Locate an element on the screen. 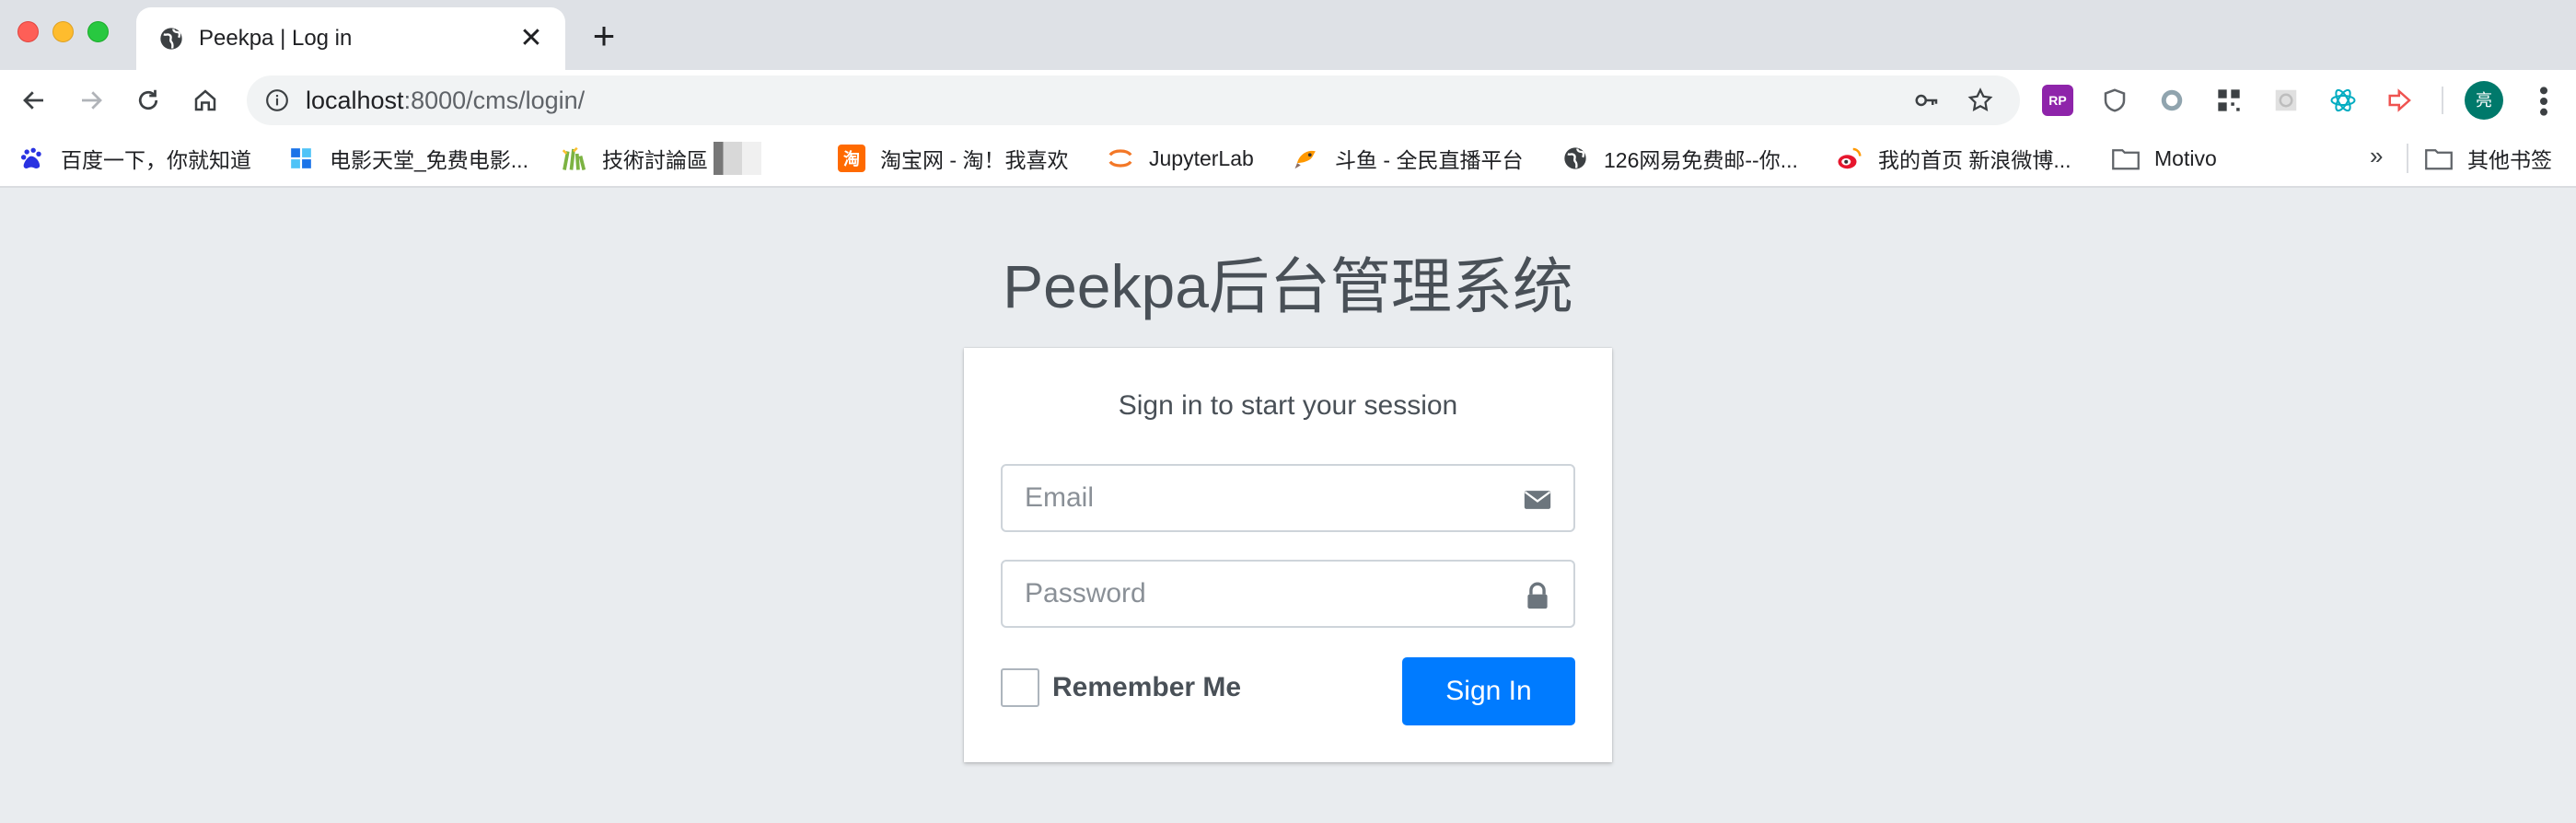 The image size is (2576, 823). jupyter-icon is located at coordinates (1120, 158).